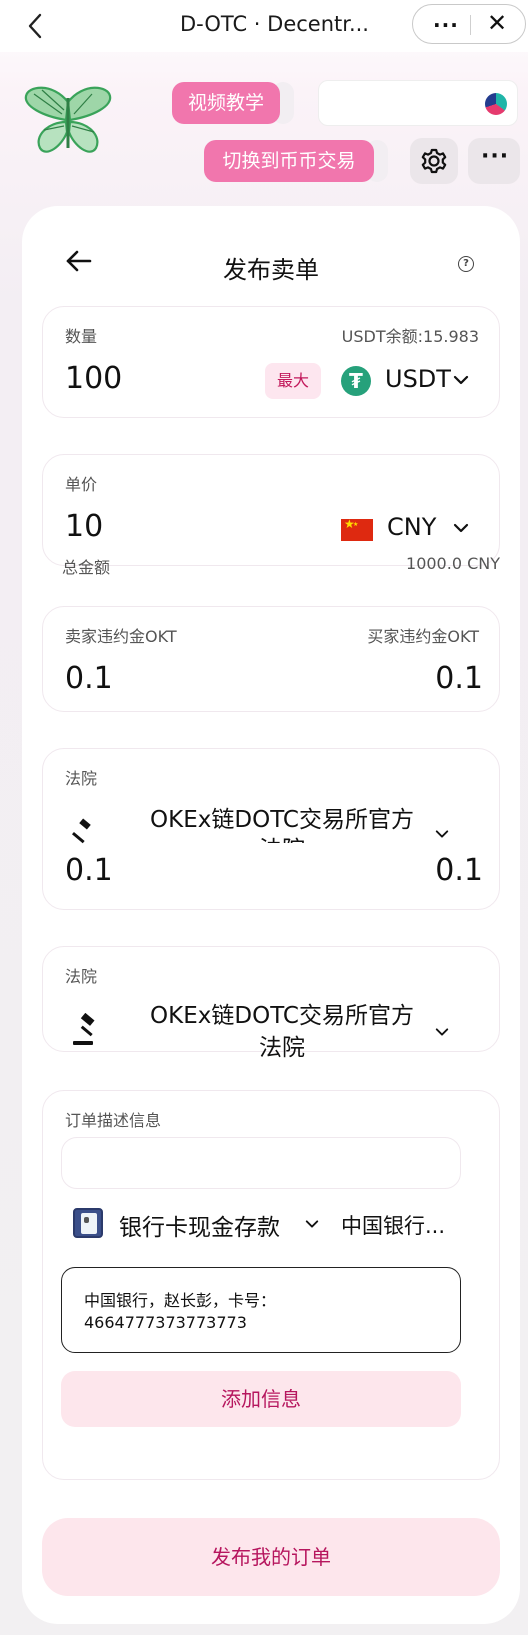  Describe the element at coordinates (68, 119) in the screenshot. I see `butterfly-logo-icon` at that location.